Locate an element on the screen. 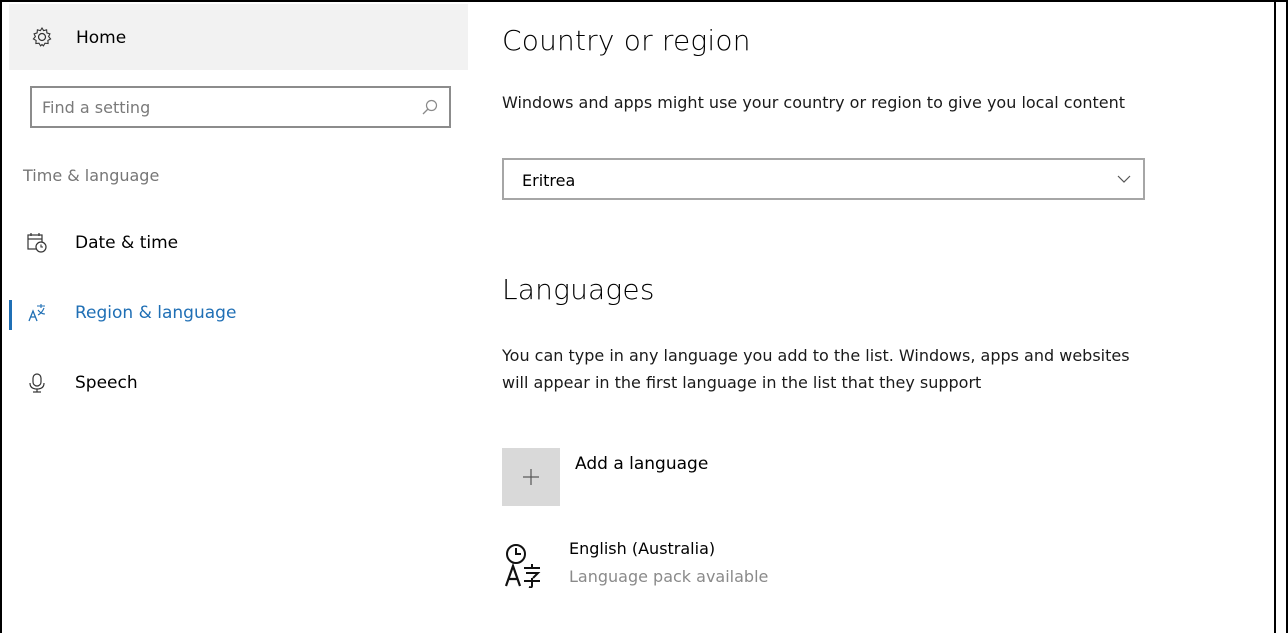 The width and height of the screenshot is (1288, 633). country-region-value: Eritrea is located at coordinates (549, 180).